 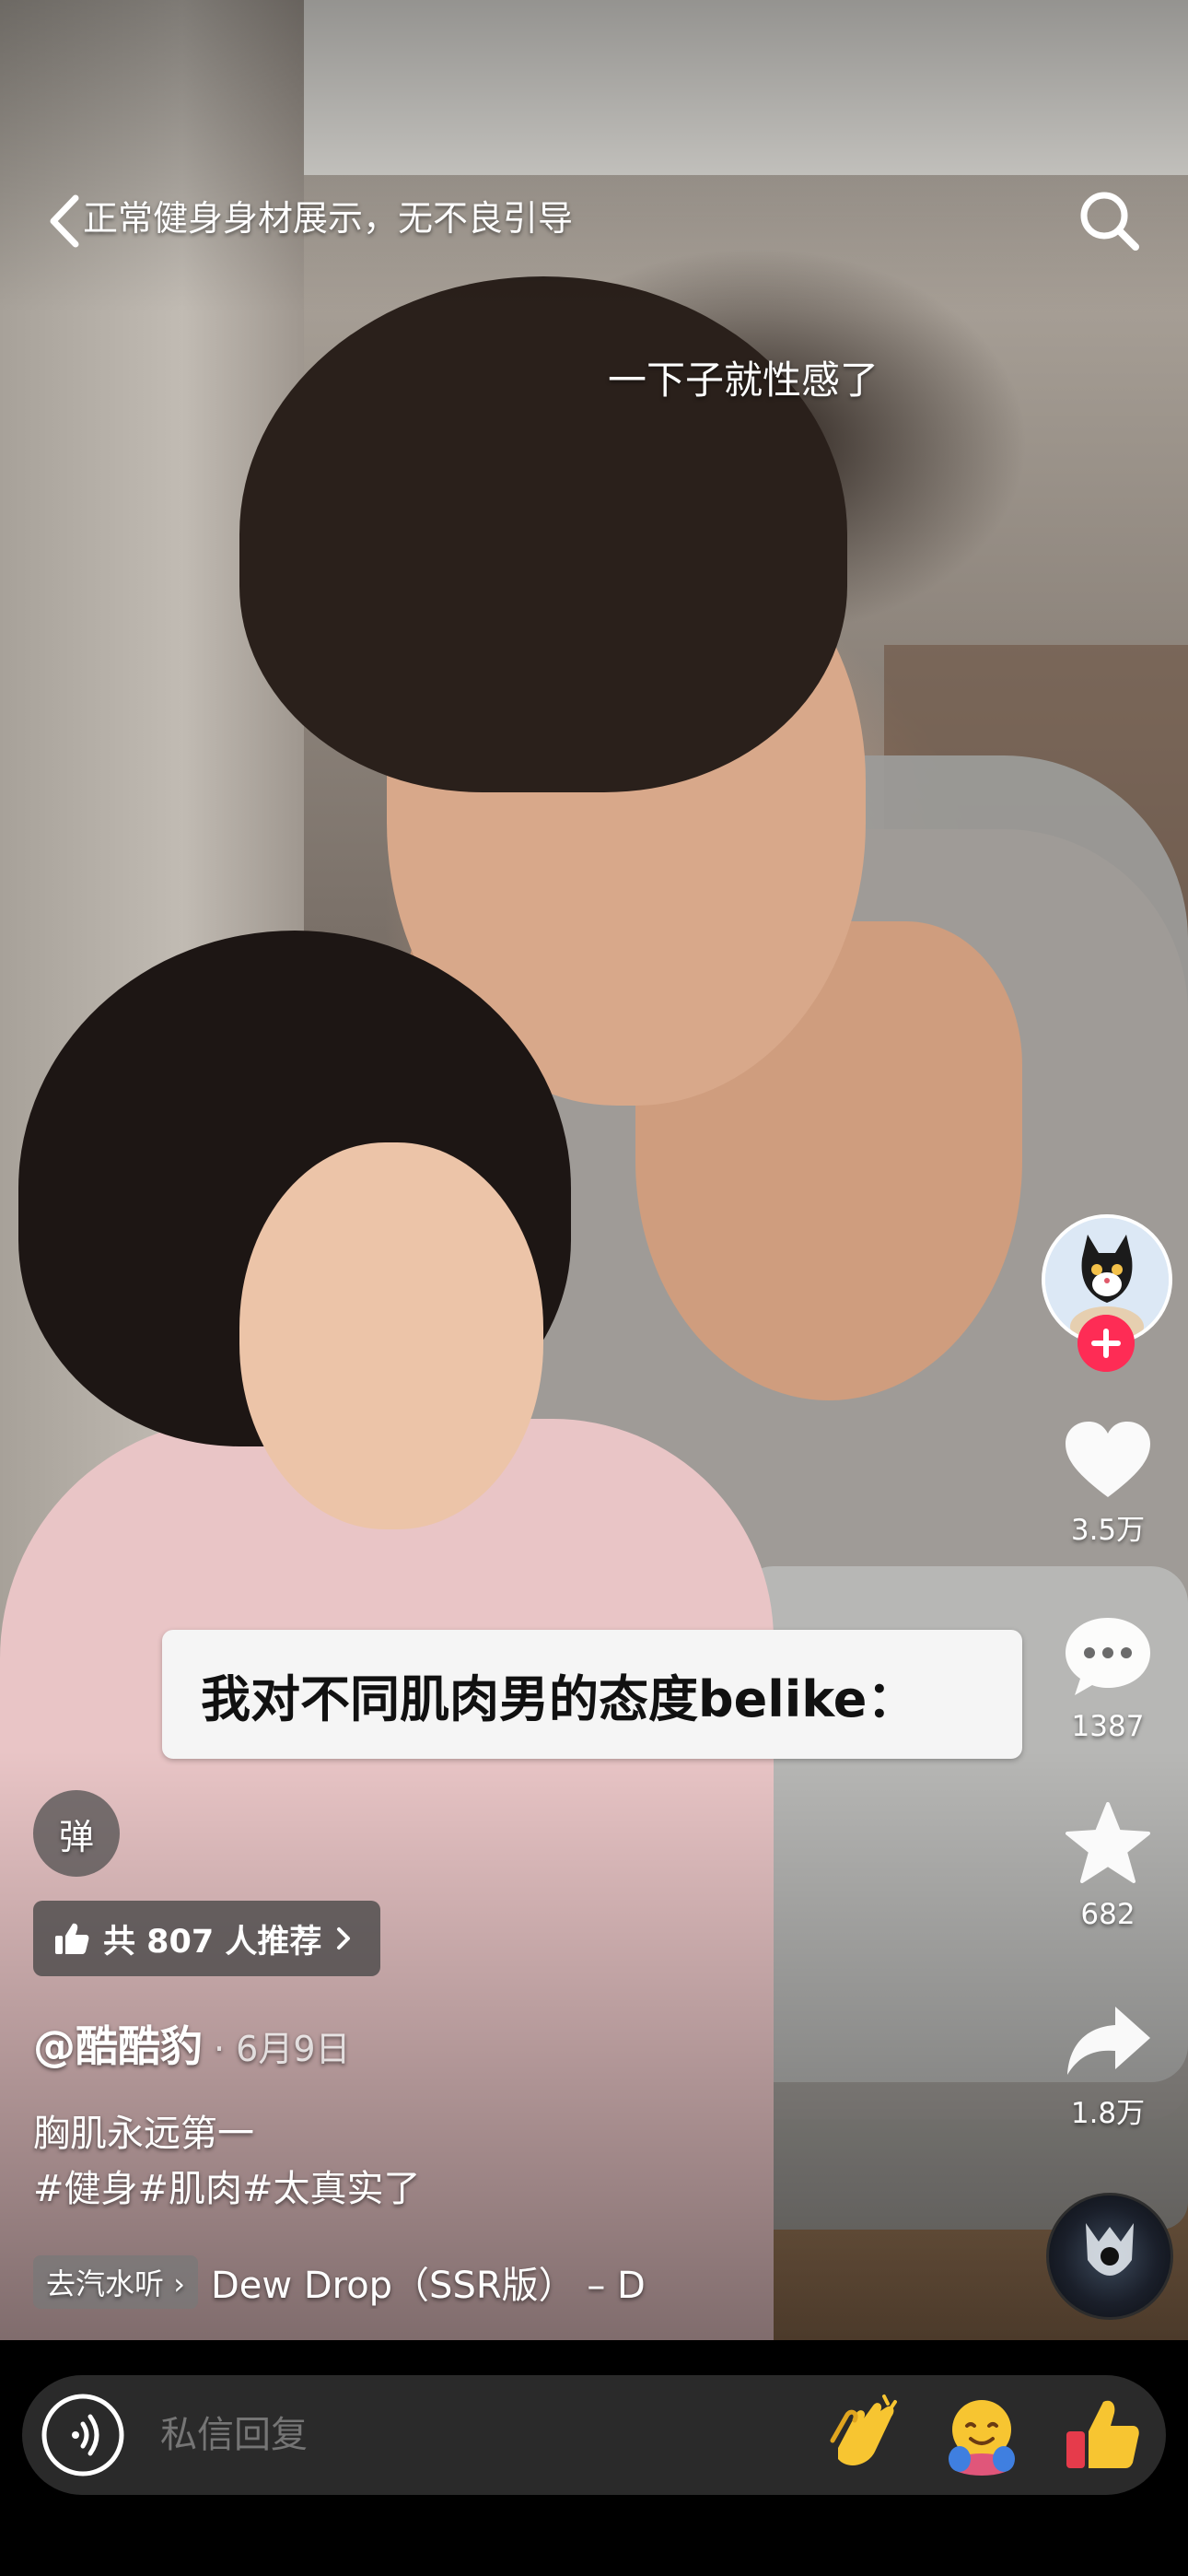 What do you see at coordinates (1108, 1914) in the screenshot?
I see `favorite-count: 682` at bounding box center [1108, 1914].